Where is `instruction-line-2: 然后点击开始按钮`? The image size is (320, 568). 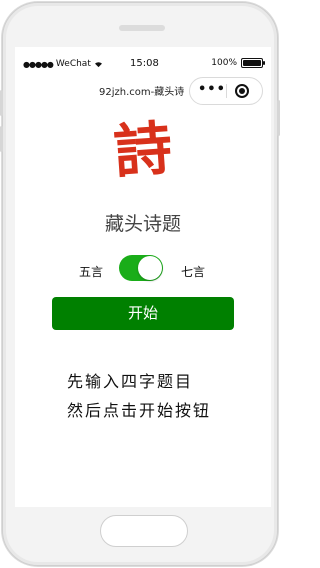
instruction-line-2: 然后点击开始按钮 is located at coordinates (139, 410).